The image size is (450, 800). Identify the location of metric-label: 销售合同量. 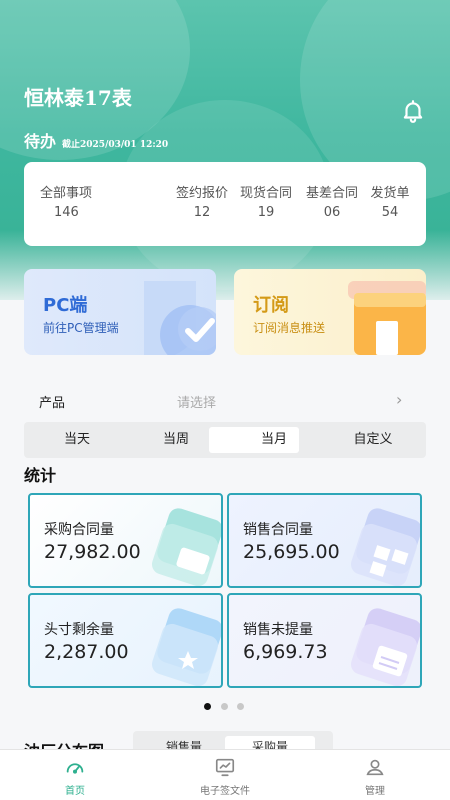
(278, 530).